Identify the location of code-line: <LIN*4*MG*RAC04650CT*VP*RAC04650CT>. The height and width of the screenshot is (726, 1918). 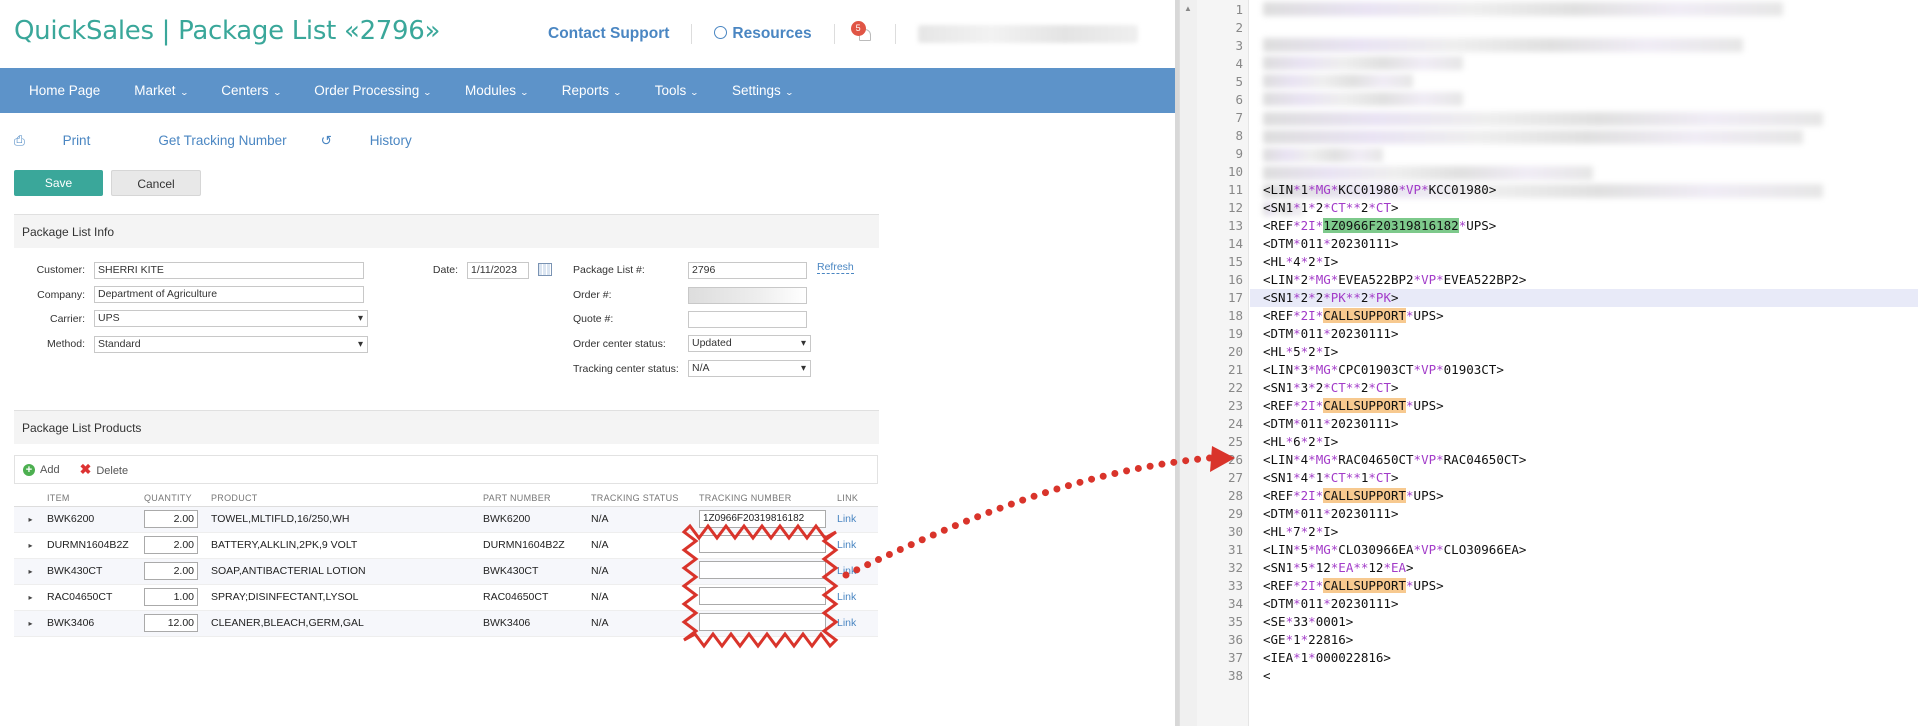
(1394, 459).